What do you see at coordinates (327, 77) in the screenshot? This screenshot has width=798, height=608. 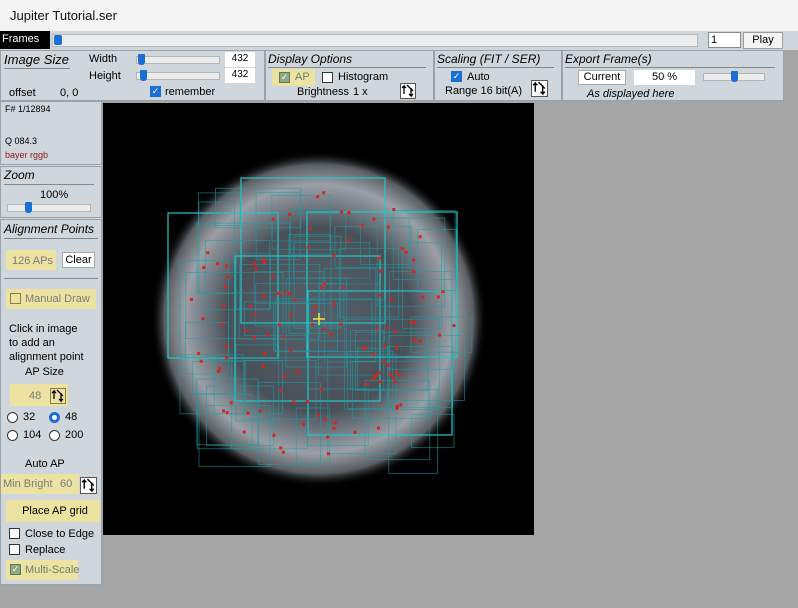 I see `histogram-checkbox` at bounding box center [327, 77].